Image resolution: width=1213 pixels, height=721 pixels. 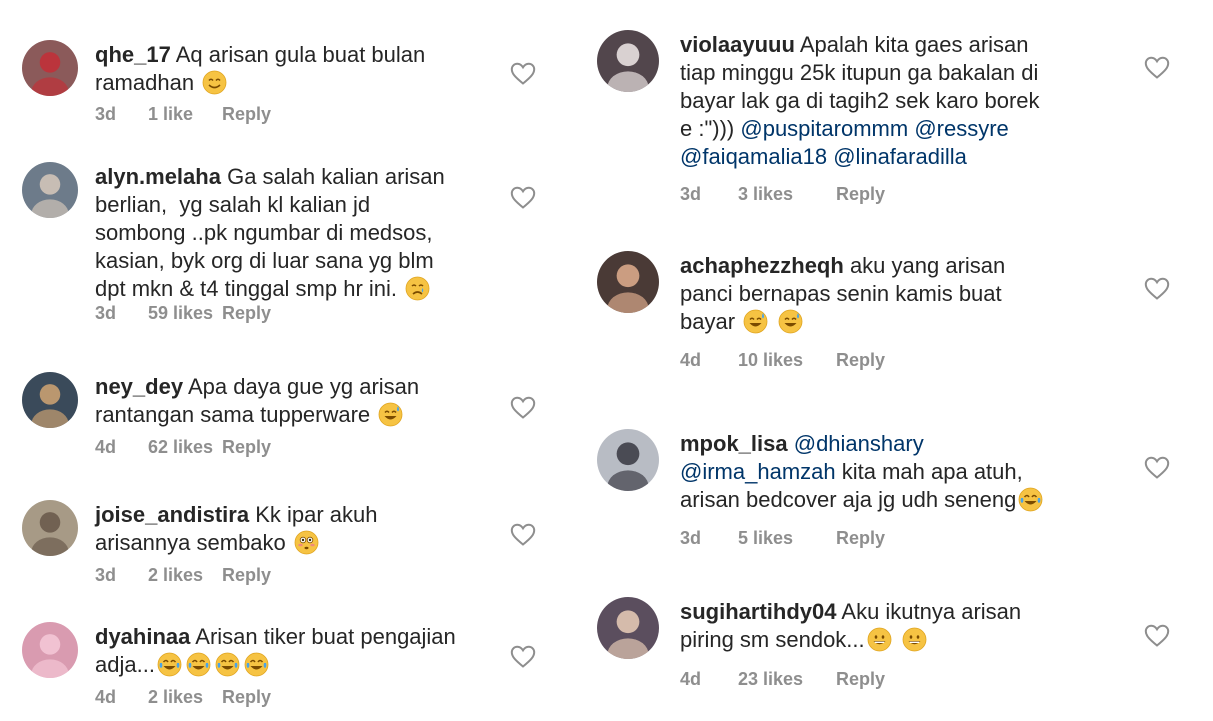 What do you see at coordinates (180, 447) in the screenshot?
I see `likes-count: 62 likes` at bounding box center [180, 447].